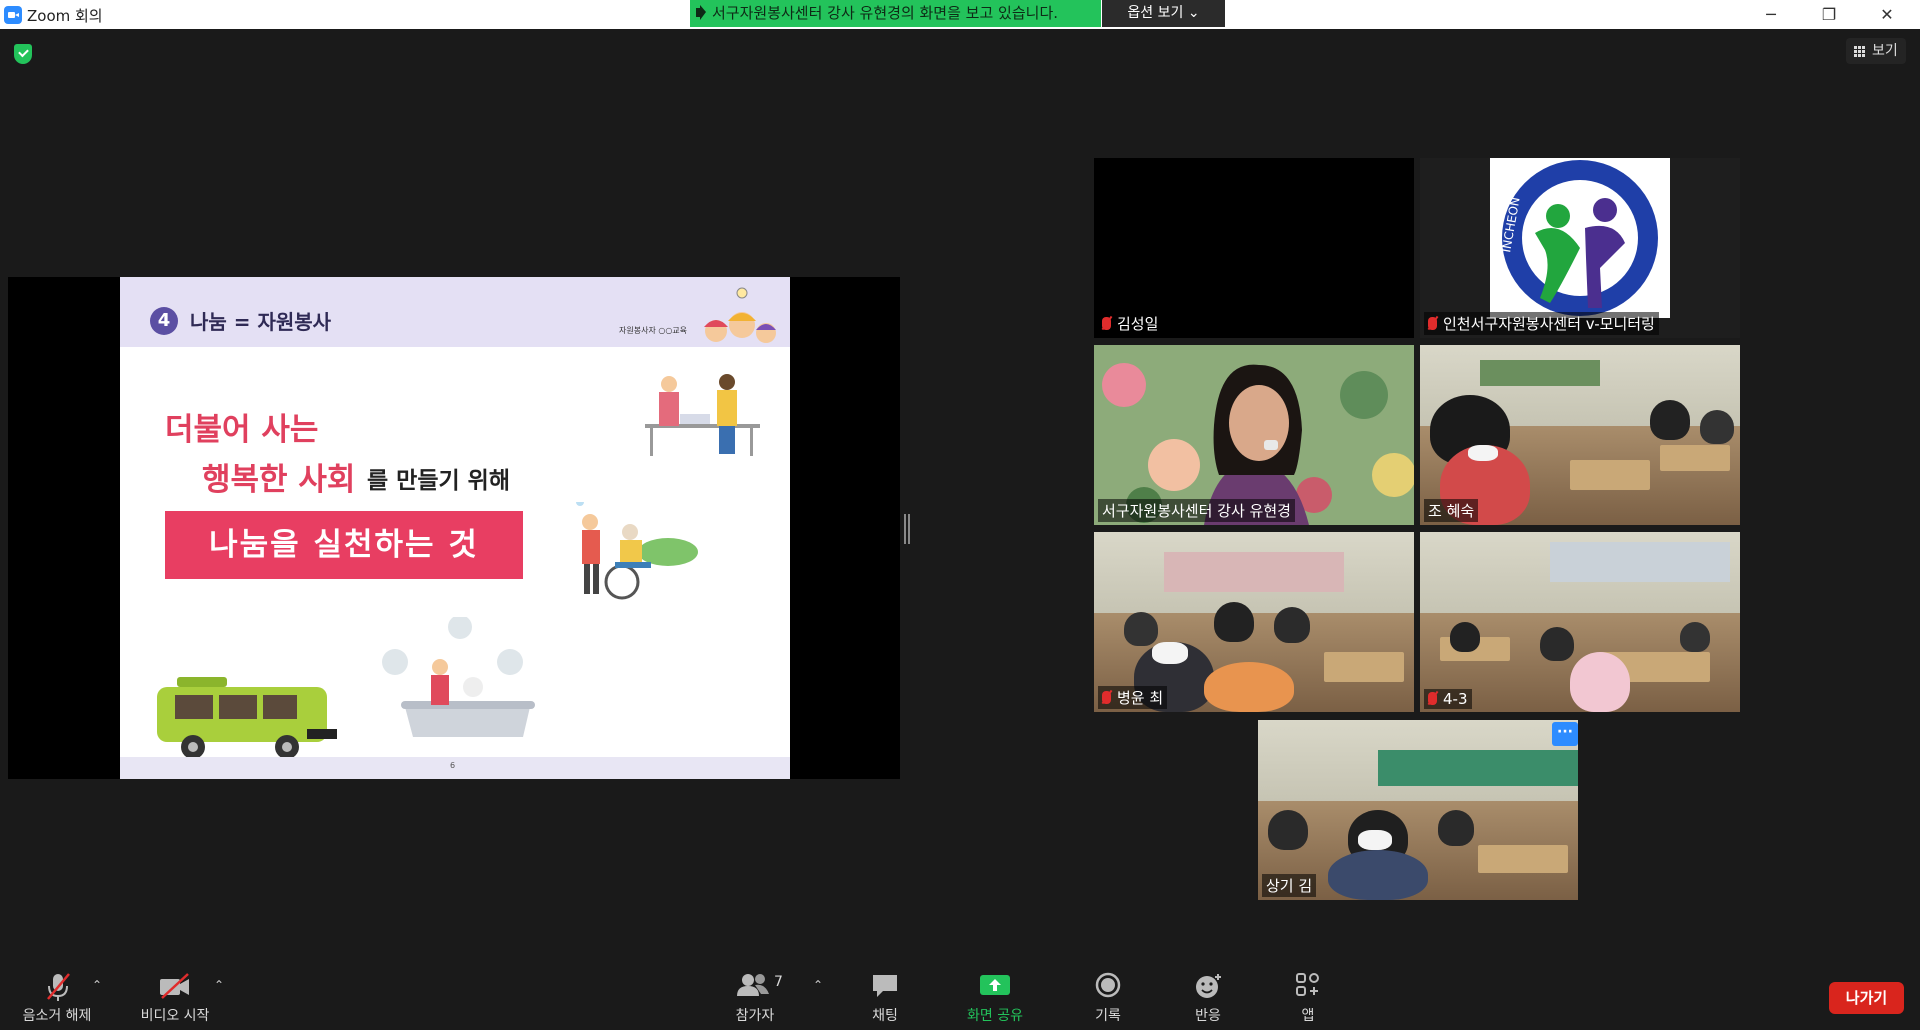 This screenshot has width=1920, height=1030. I want to click on wheelchair-helper-illustration, so click(637, 551).